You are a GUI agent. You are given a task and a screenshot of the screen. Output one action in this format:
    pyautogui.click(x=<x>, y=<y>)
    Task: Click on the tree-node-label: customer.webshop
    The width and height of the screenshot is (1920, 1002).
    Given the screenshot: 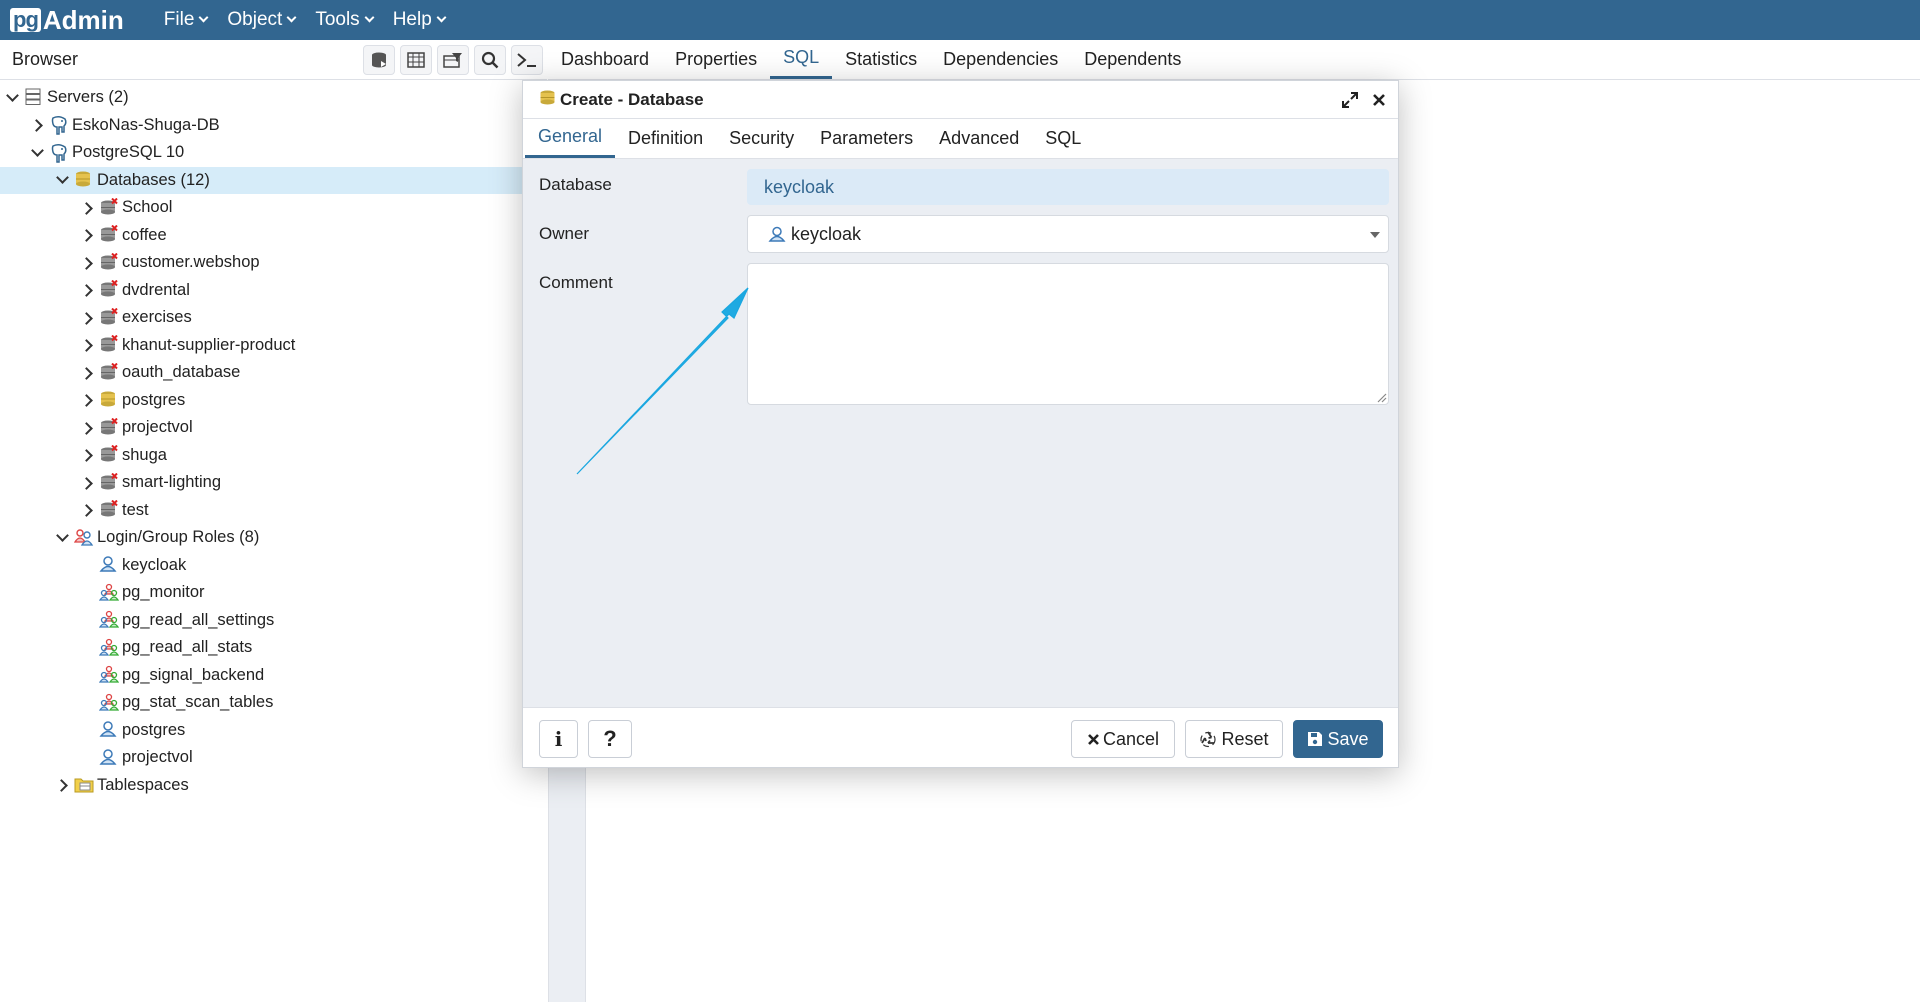 What is the action you would take?
    pyautogui.click(x=191, y=262)
    